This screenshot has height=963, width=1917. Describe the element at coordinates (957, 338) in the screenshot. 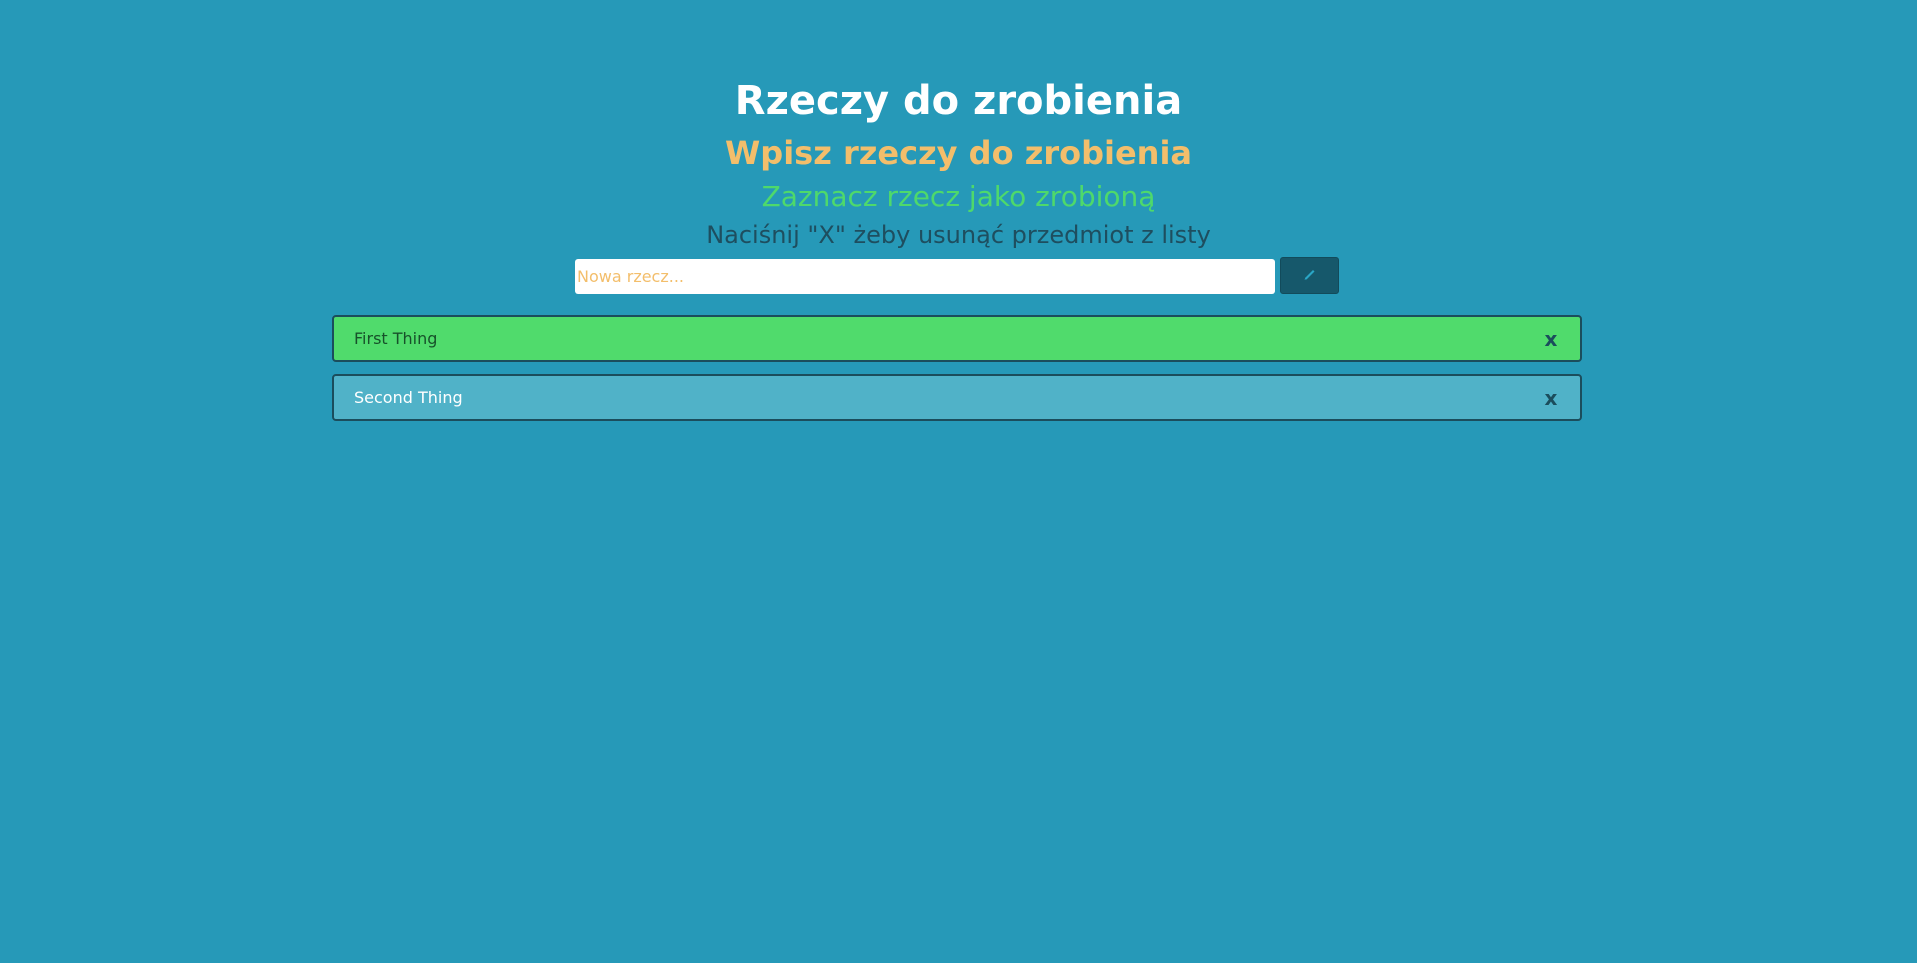

I see `todo-item-done: First Thing x` at that location.